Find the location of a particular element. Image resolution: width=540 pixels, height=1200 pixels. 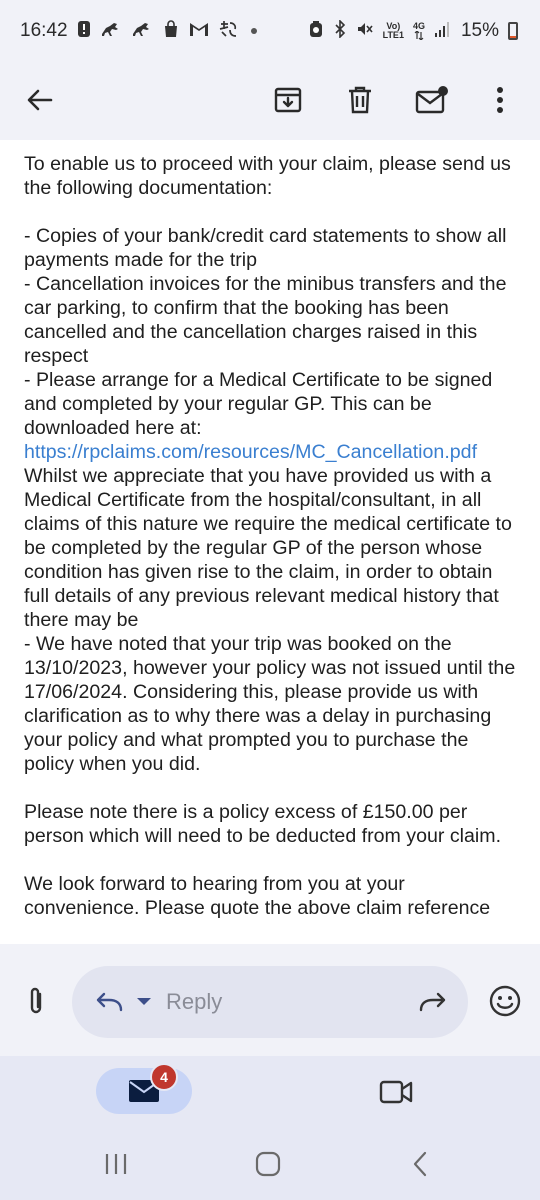

alarm-icon is located at coordinates (316, 31).